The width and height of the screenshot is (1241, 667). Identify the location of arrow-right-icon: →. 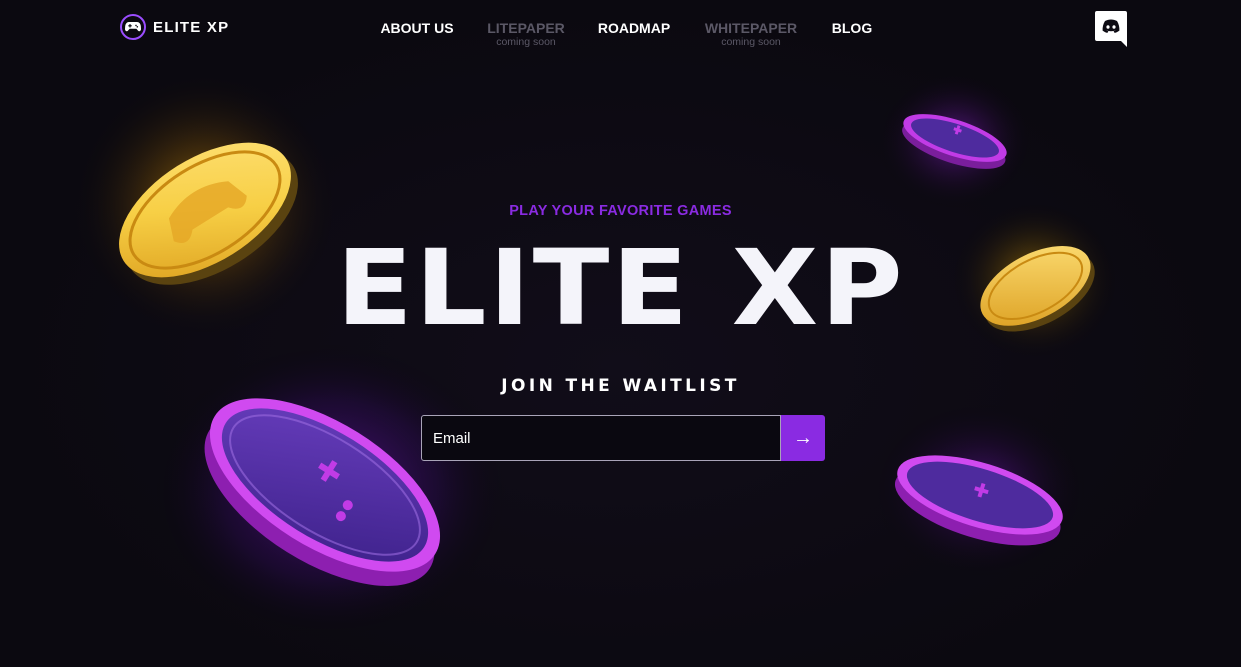
(803, 438).